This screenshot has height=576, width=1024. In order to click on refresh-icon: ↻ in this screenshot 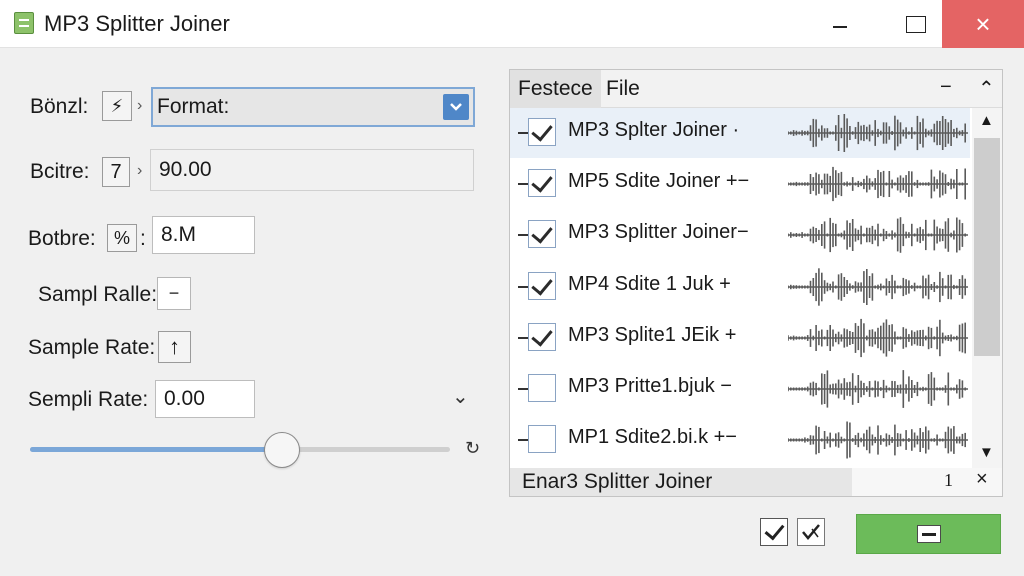, I will do `click(472, 448)`.